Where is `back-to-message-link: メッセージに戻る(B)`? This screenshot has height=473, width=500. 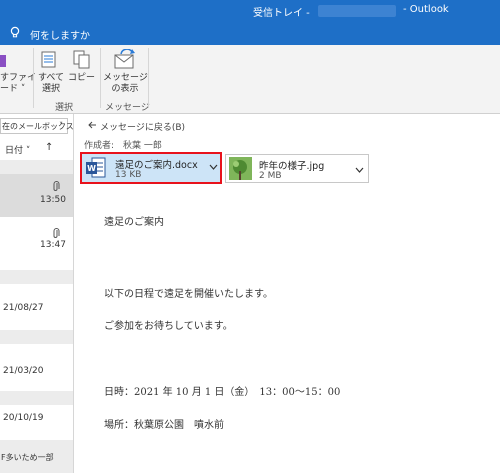 back-to-message-link: メッセージに戻る(B) is located at coordinates (142, 126).